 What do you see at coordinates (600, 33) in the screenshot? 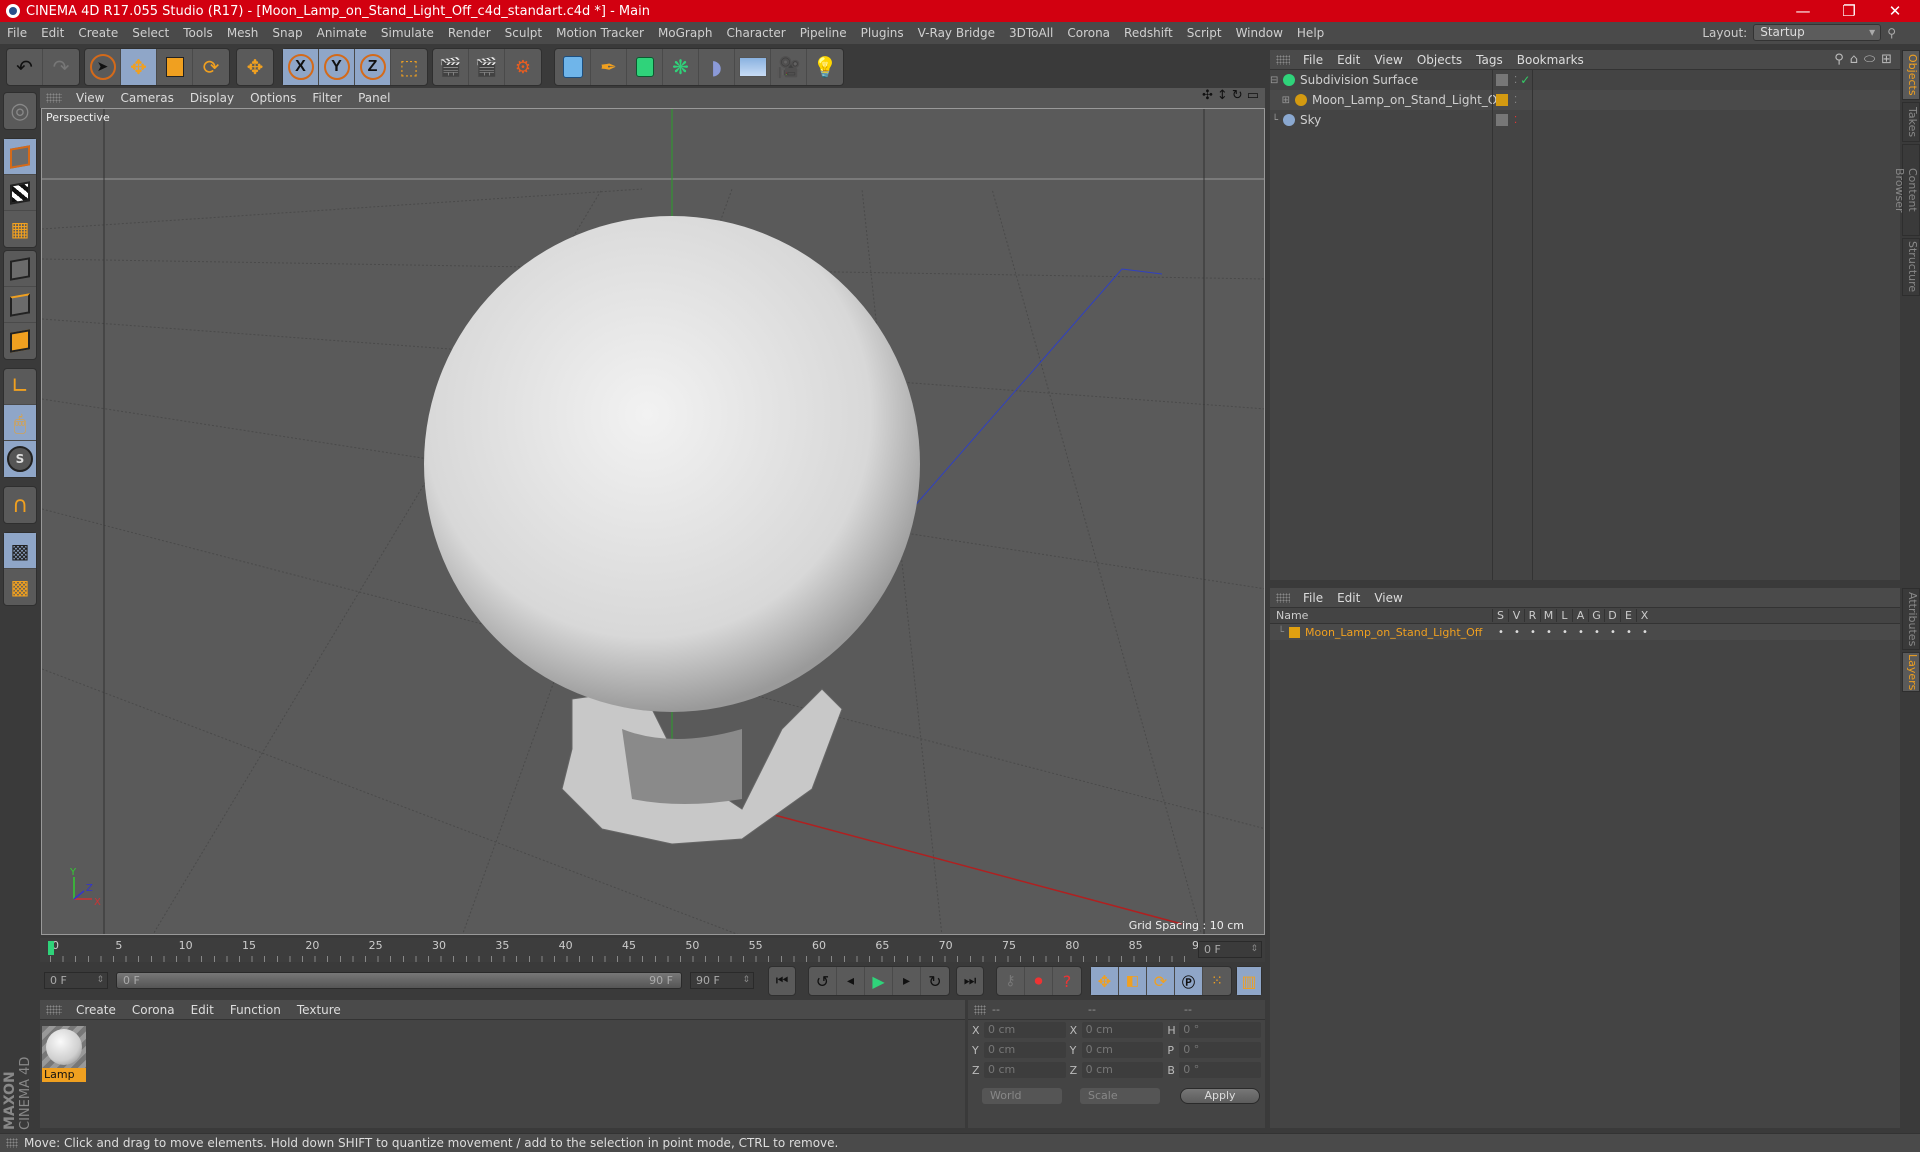
I see `menu-motion-tracker: Motion Tracker` at bounding box center [600, 33].